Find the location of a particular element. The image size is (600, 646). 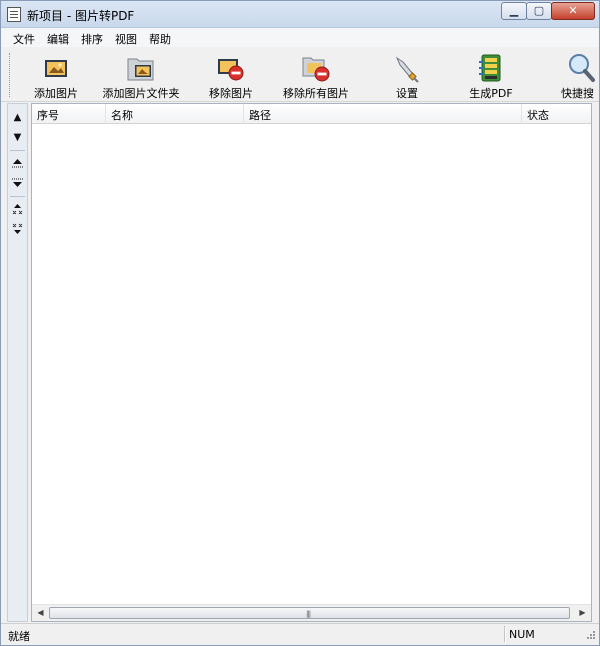

move-to-top-icon is located at coordinates (17, 163).